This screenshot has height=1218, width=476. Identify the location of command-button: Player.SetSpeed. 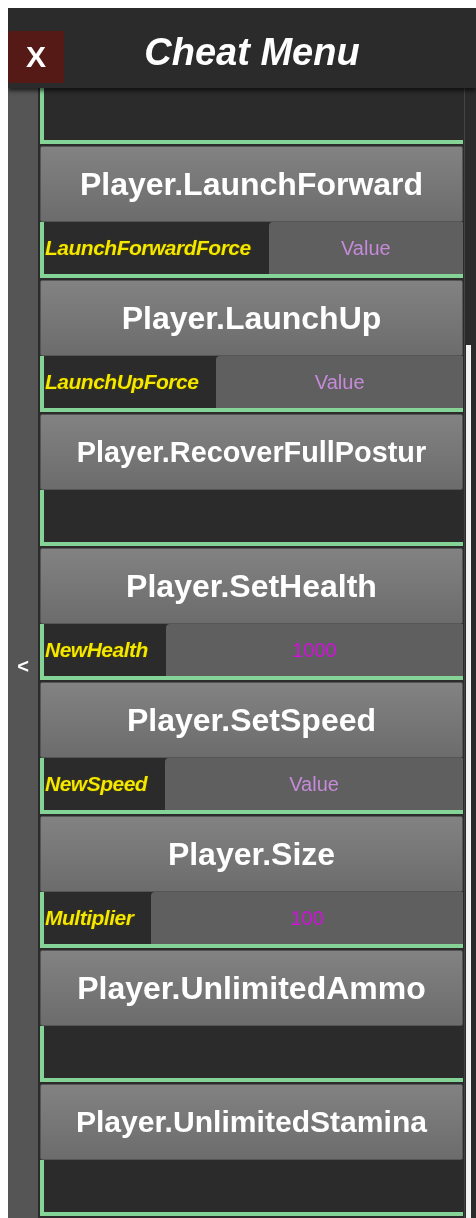
(251, 720).